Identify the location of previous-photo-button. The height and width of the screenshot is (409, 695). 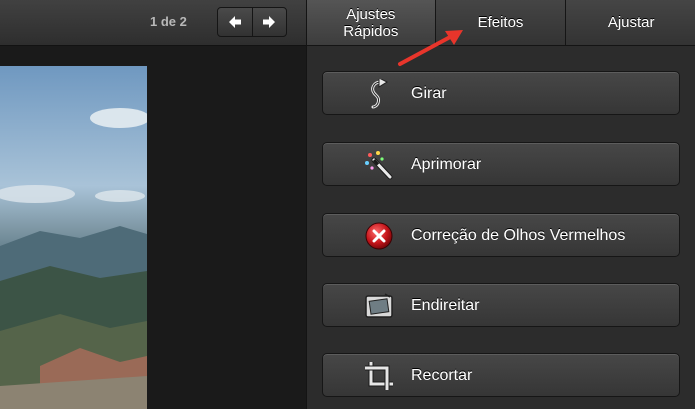
(235, 22).